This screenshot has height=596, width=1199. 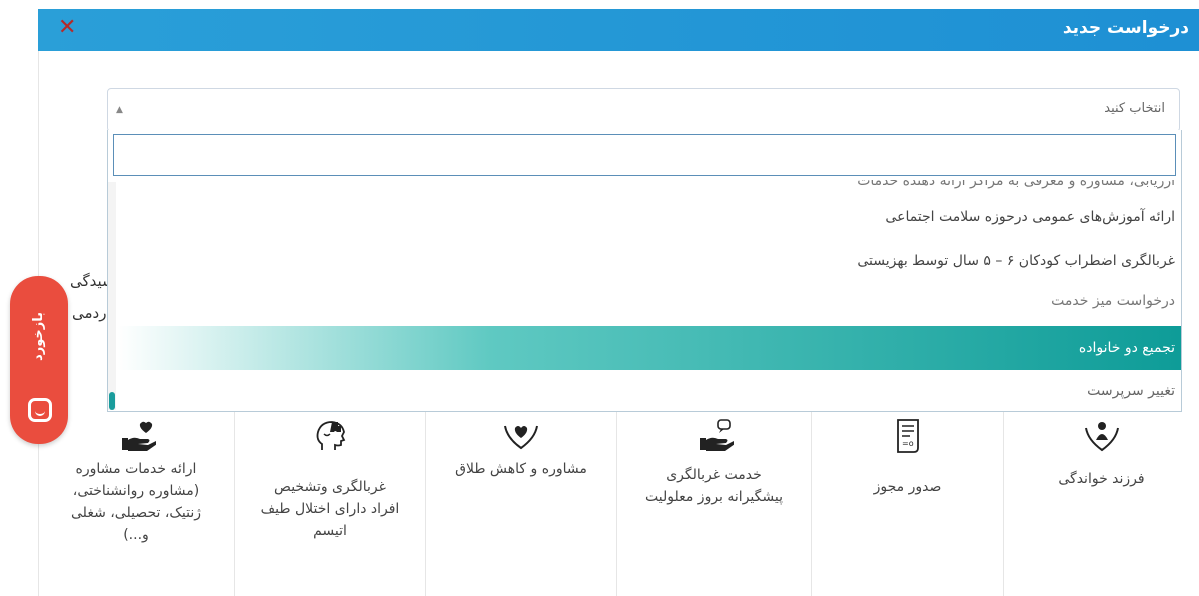 What do you see at coordinates (40, 410) in the screenshot?
I see `smile-icon` at bounding box center [40, 410].